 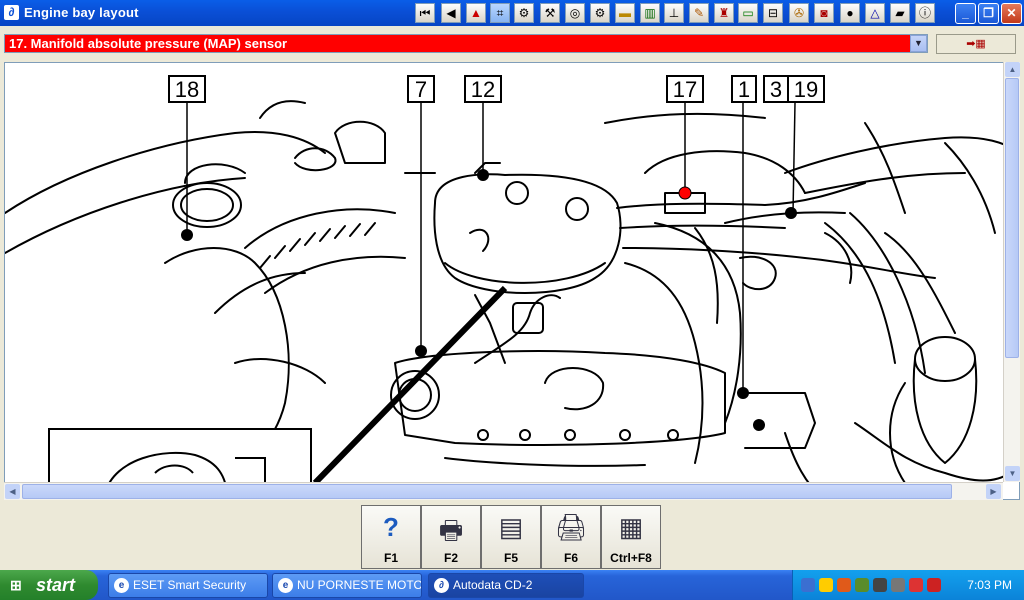 What do you see at coordinates (493, 585) in the screenshot?
I see `task-label: Autodata CD-2` at bounding box center [493, 585].